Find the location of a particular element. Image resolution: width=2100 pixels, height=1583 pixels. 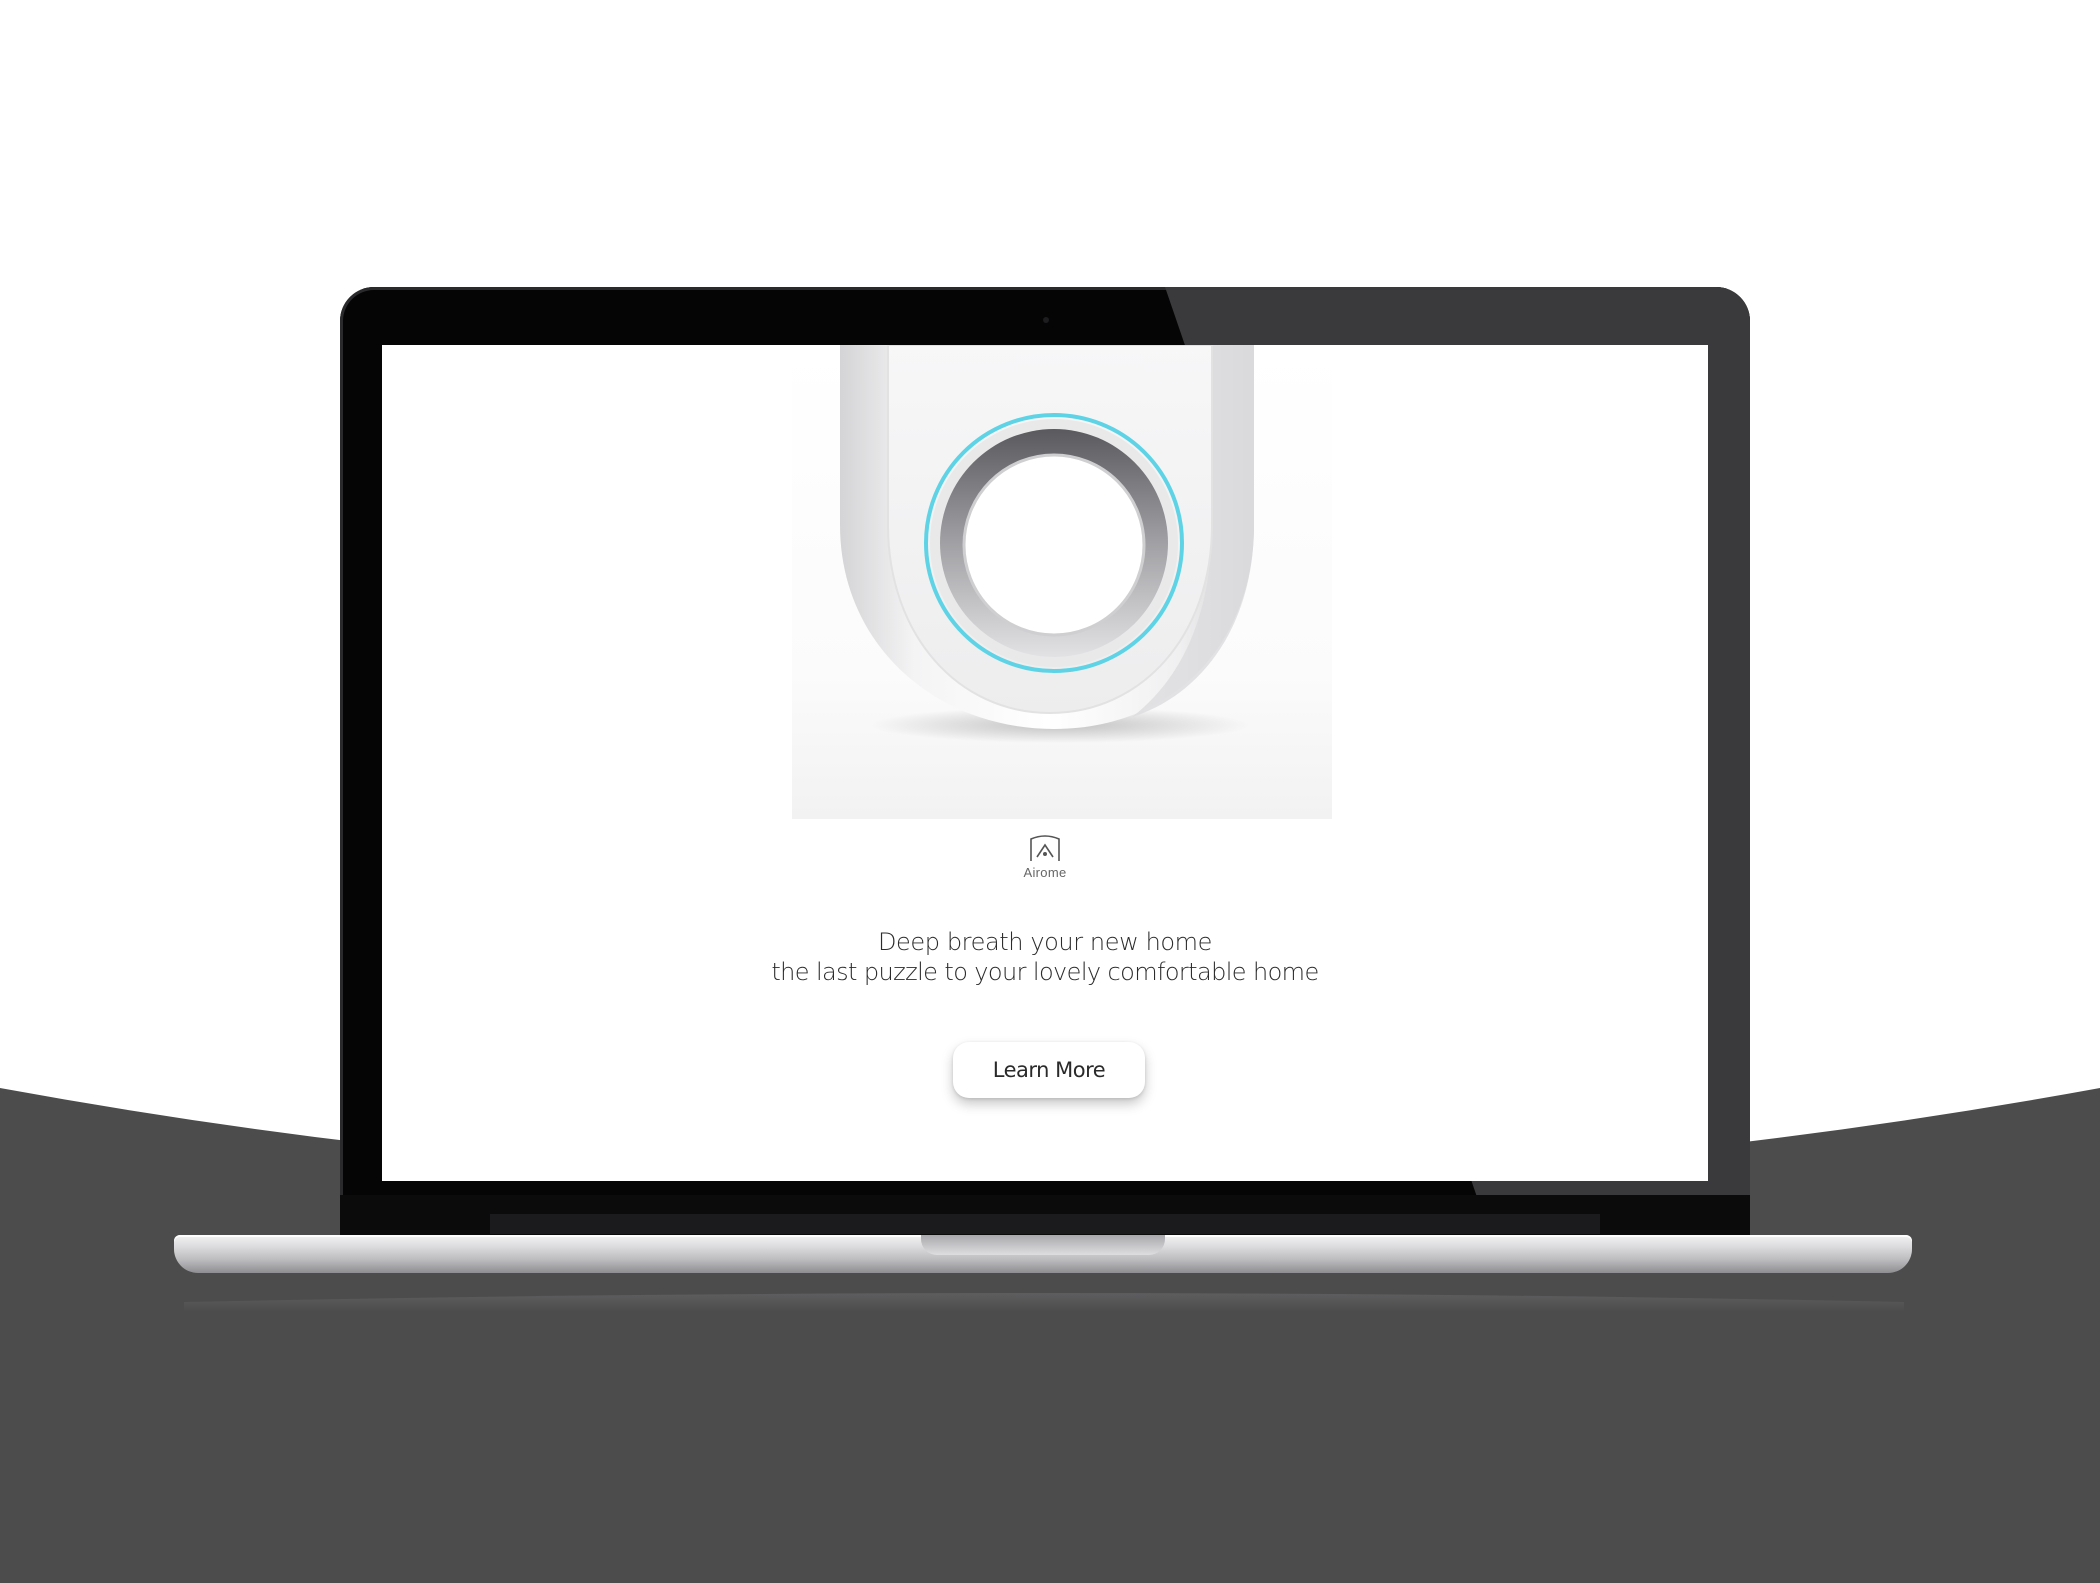

learn-more-button: Learn More is located at coordinates (1049, 1070).